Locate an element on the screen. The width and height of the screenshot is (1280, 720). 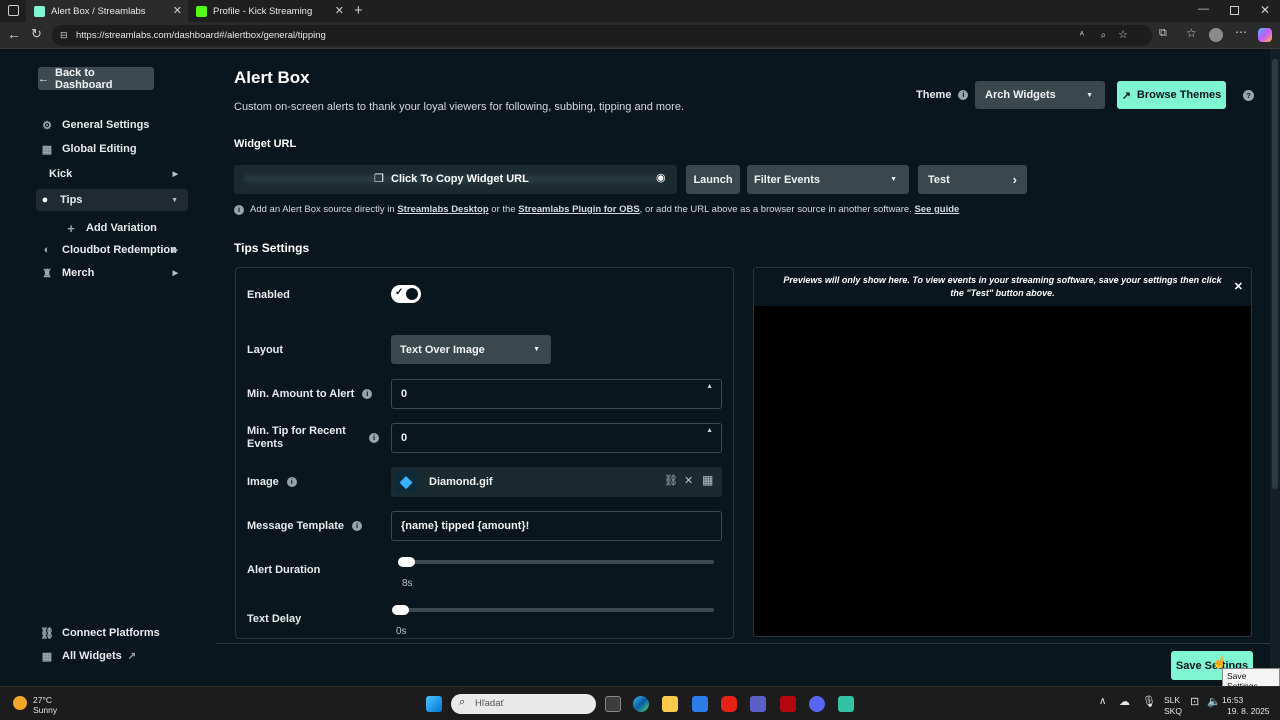
see-guide-link: See guide is located at coordinates (936, 209).